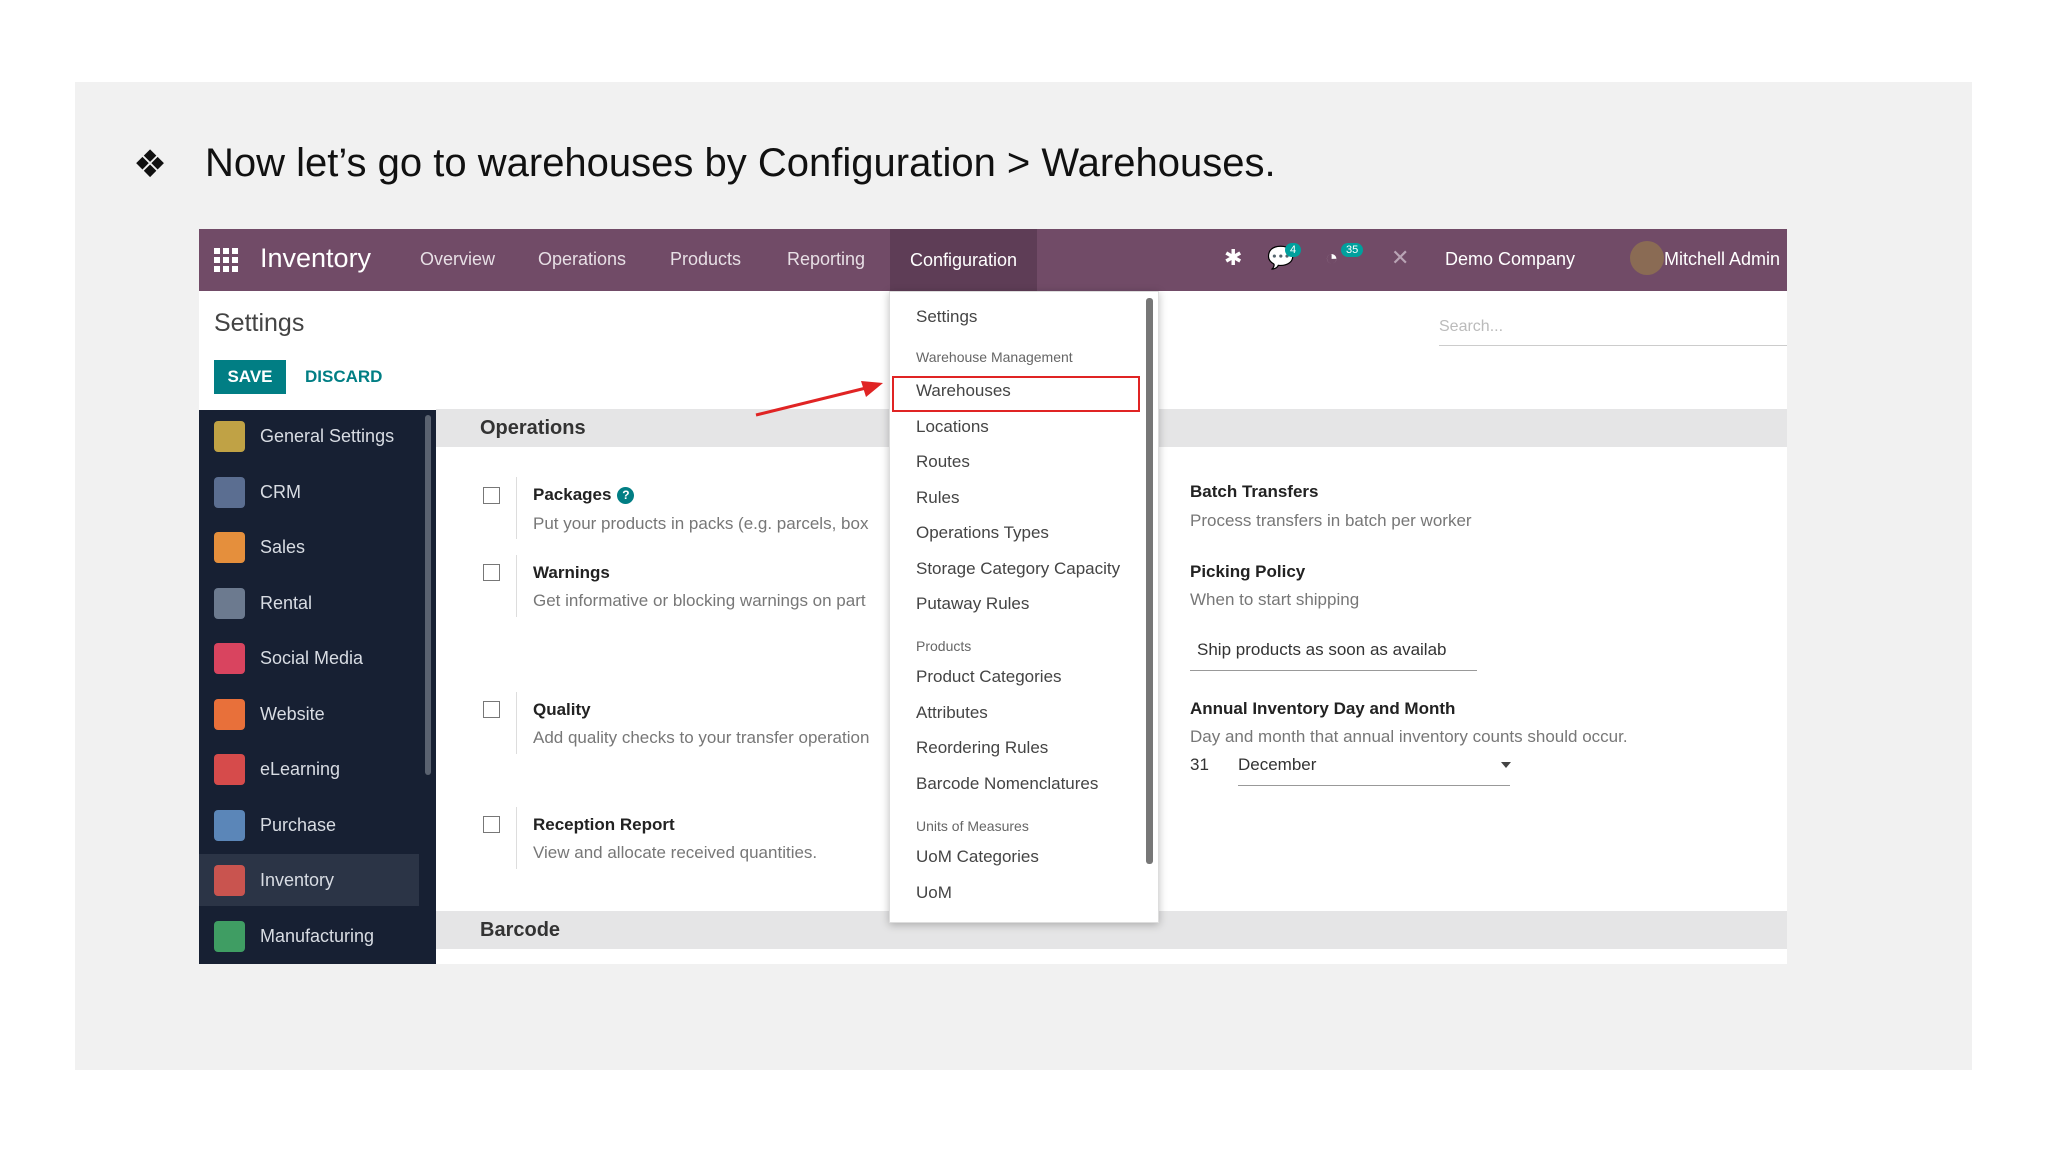  Describe the element at coordinates (229, 492) in the screenshot. I see `crm-icon` at that location.